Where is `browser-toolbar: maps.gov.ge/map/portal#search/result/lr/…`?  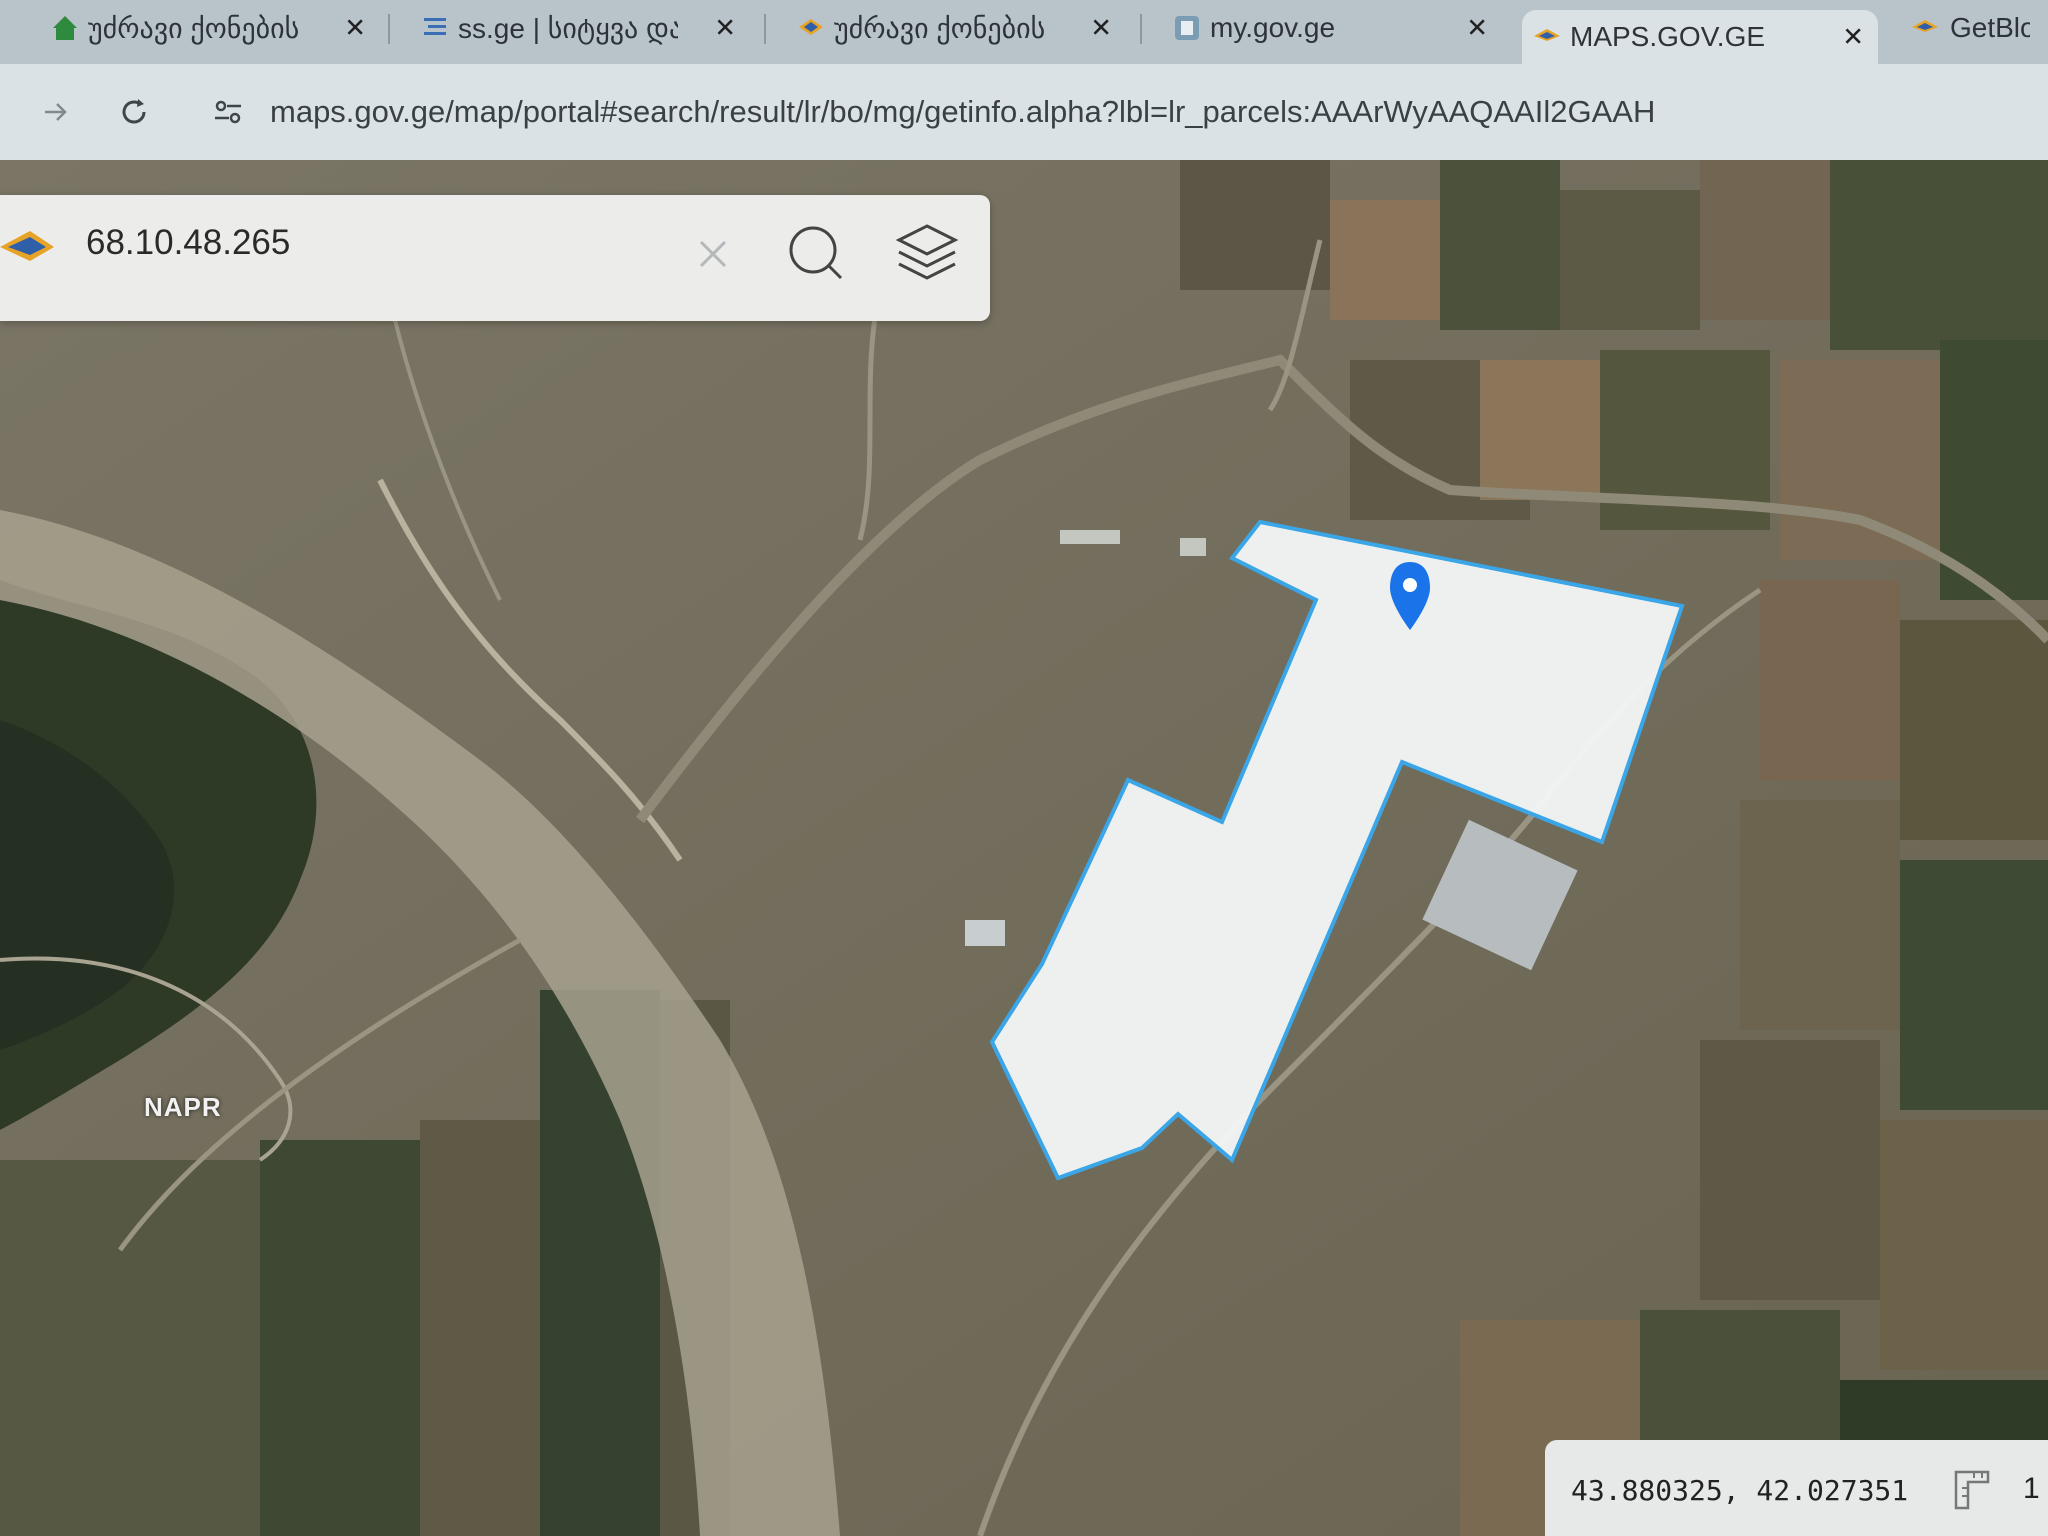 browser-toolbar: maps.gov.ge/map/portal#search/result/lr/… is located at coordinates (1024, 112).